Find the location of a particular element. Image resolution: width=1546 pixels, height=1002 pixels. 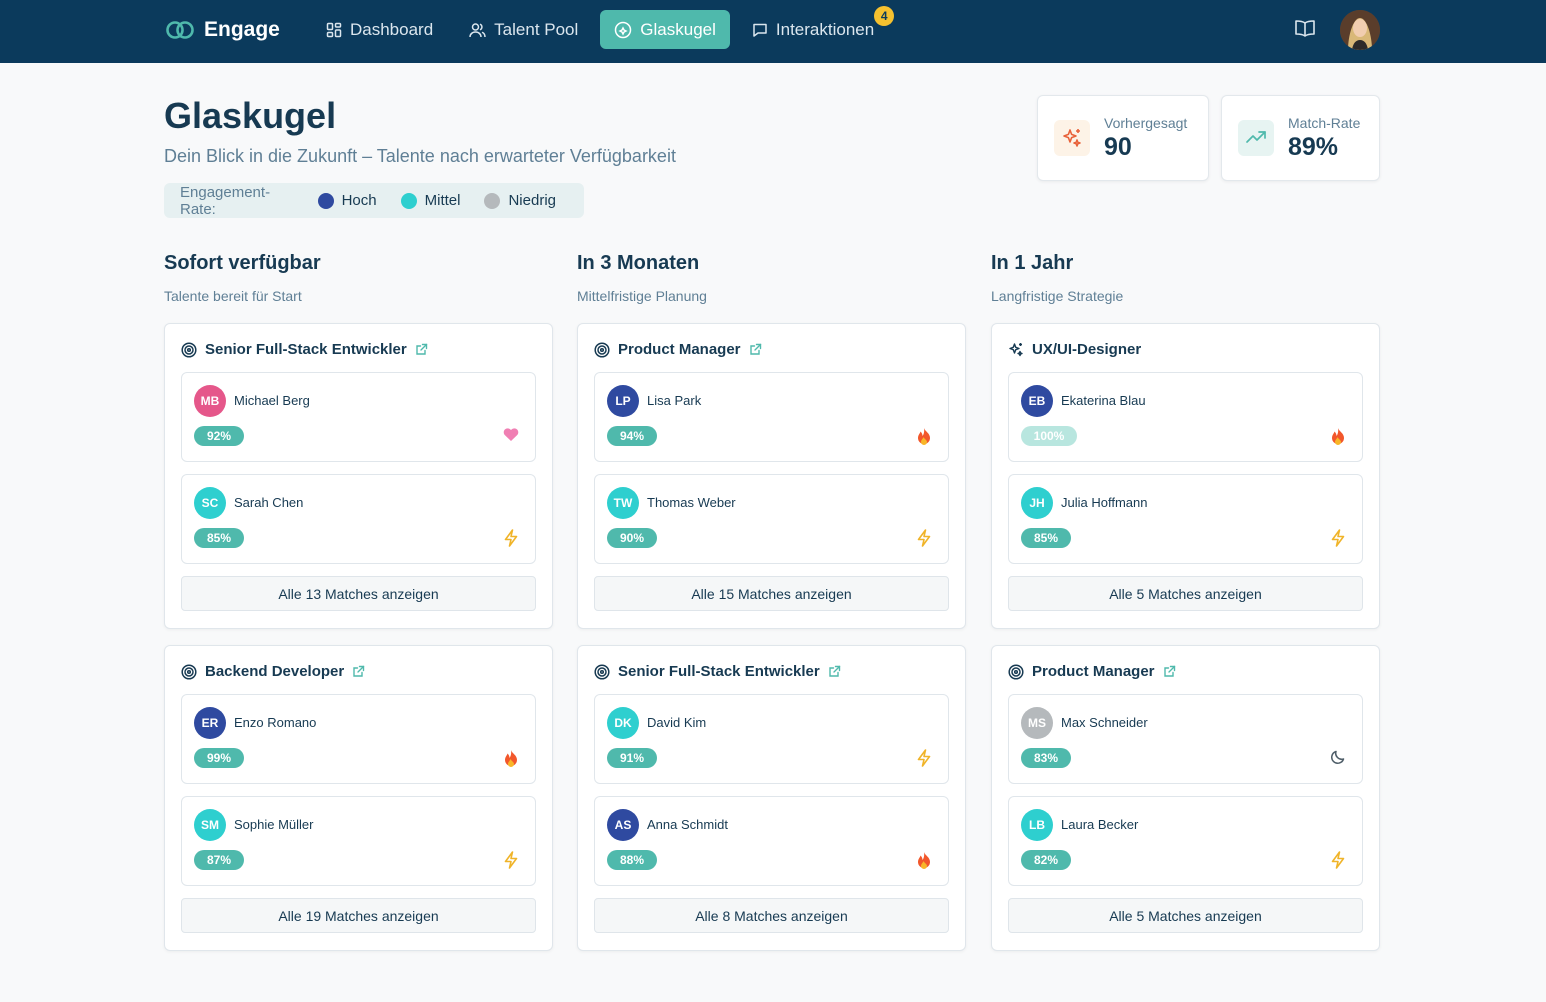

trending-up-icon is located at coordinates (1256, 137).